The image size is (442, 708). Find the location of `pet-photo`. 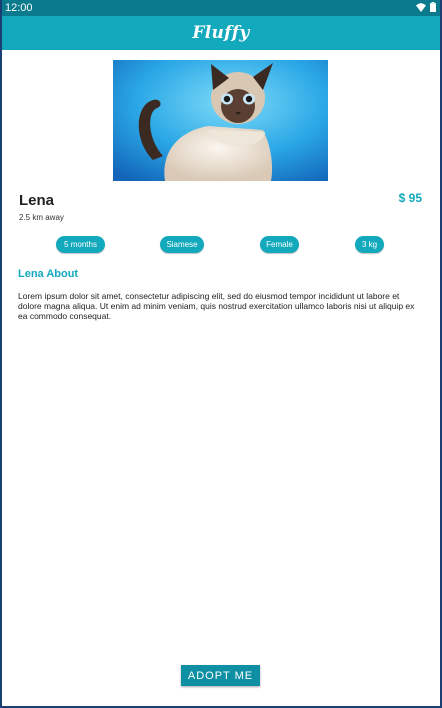

pet-photo is located at coordinates (220, 120).